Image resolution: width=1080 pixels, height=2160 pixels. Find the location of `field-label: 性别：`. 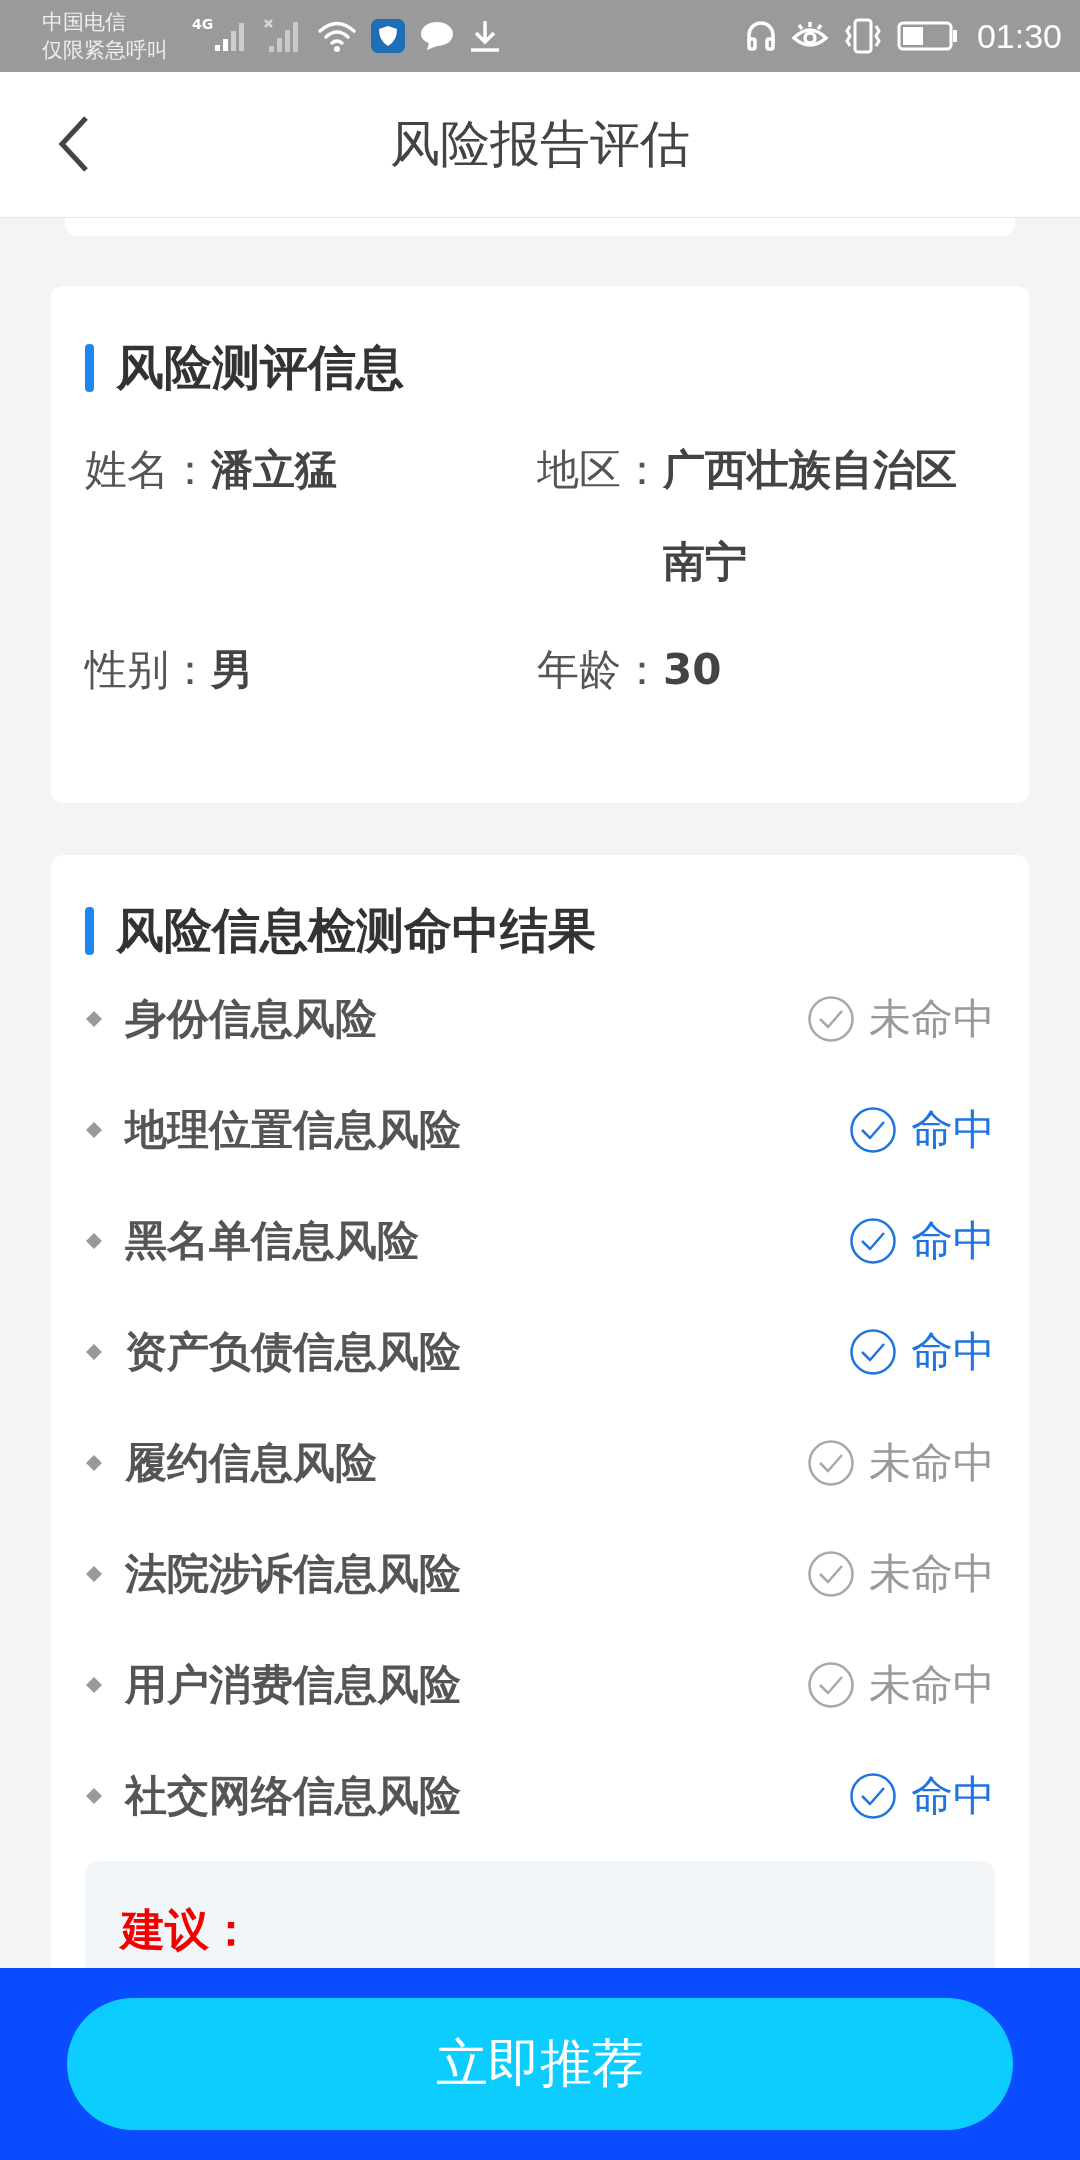

field-label: 性别： is located at coordinates (148, 670).